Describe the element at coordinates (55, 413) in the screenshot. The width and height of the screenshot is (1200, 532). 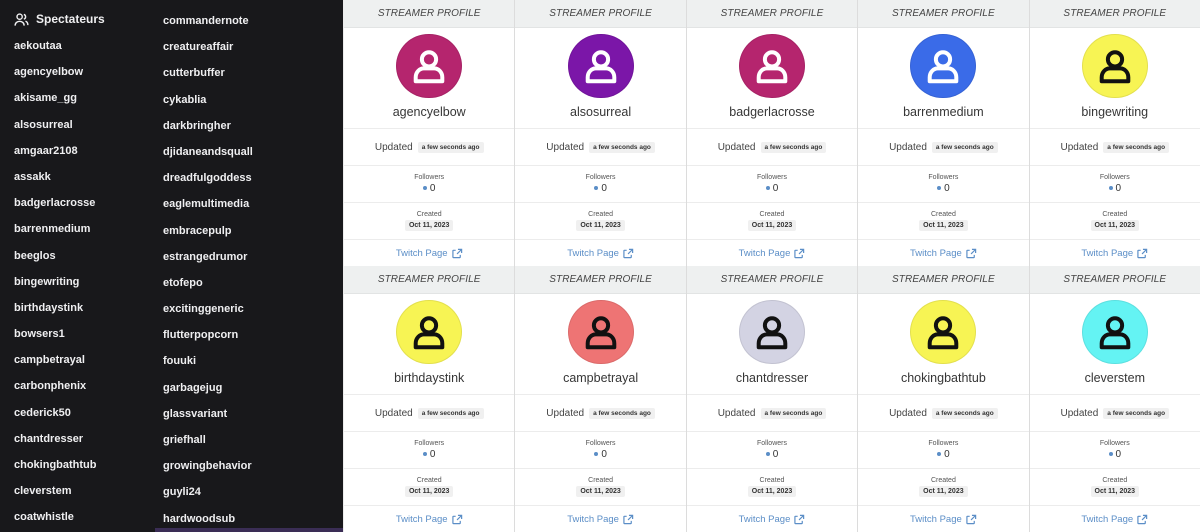
I see `viewer-item: cederick50` at that location.